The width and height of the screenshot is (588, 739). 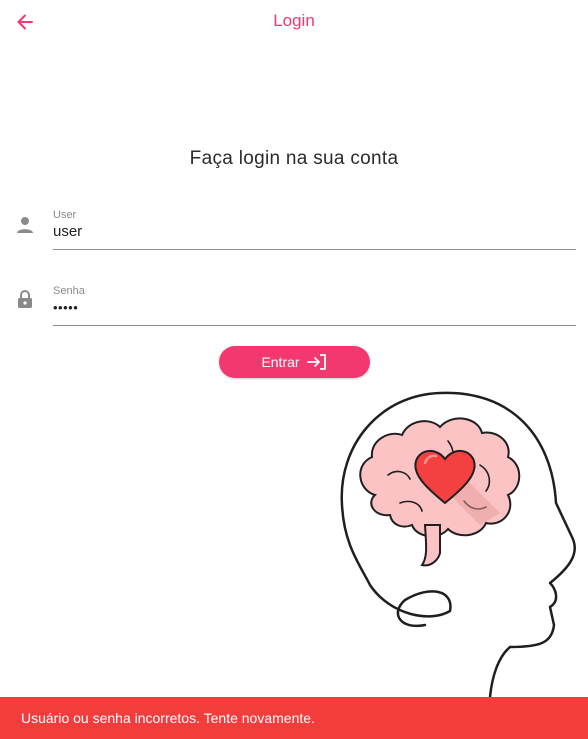 I want to click on password-input: •••••, so click(x=314, y=307).